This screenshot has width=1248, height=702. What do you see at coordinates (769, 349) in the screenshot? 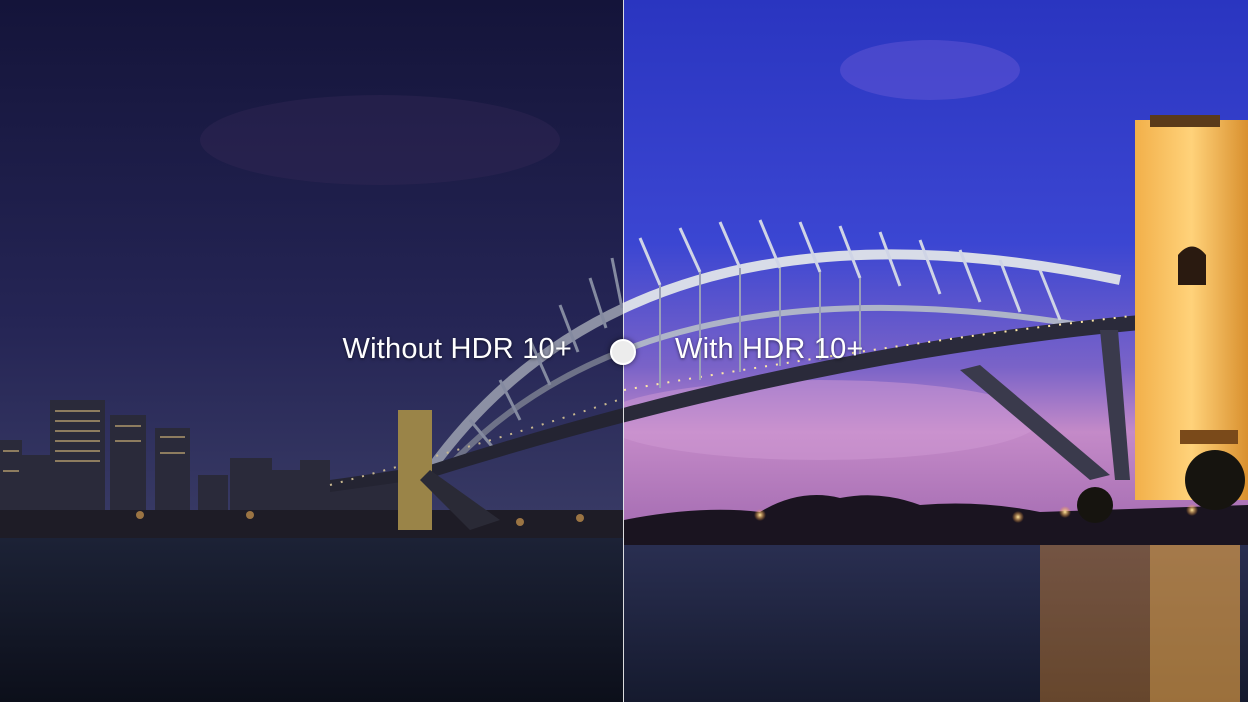
I see `with-hdr-label: With HDR 10+` at bounding box center [769, 349].